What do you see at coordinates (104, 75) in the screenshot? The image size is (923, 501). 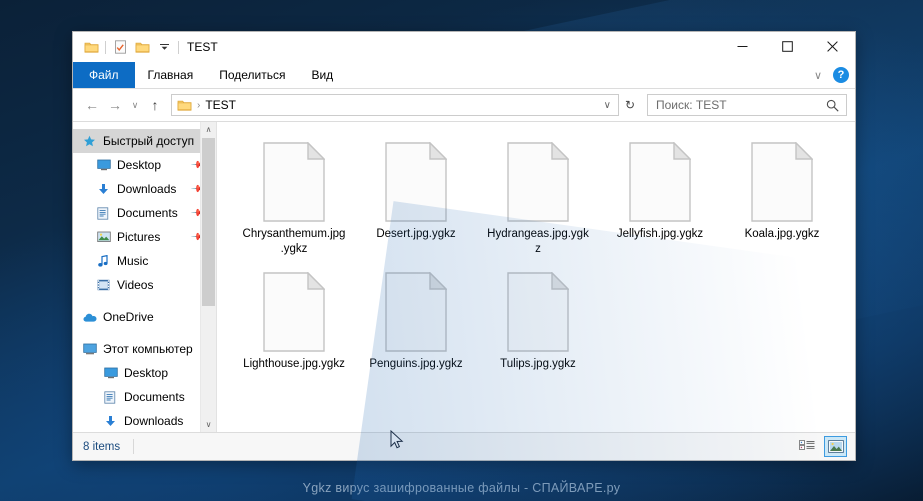 I see `tab-file: Файл` at bounding box center [104, 75].